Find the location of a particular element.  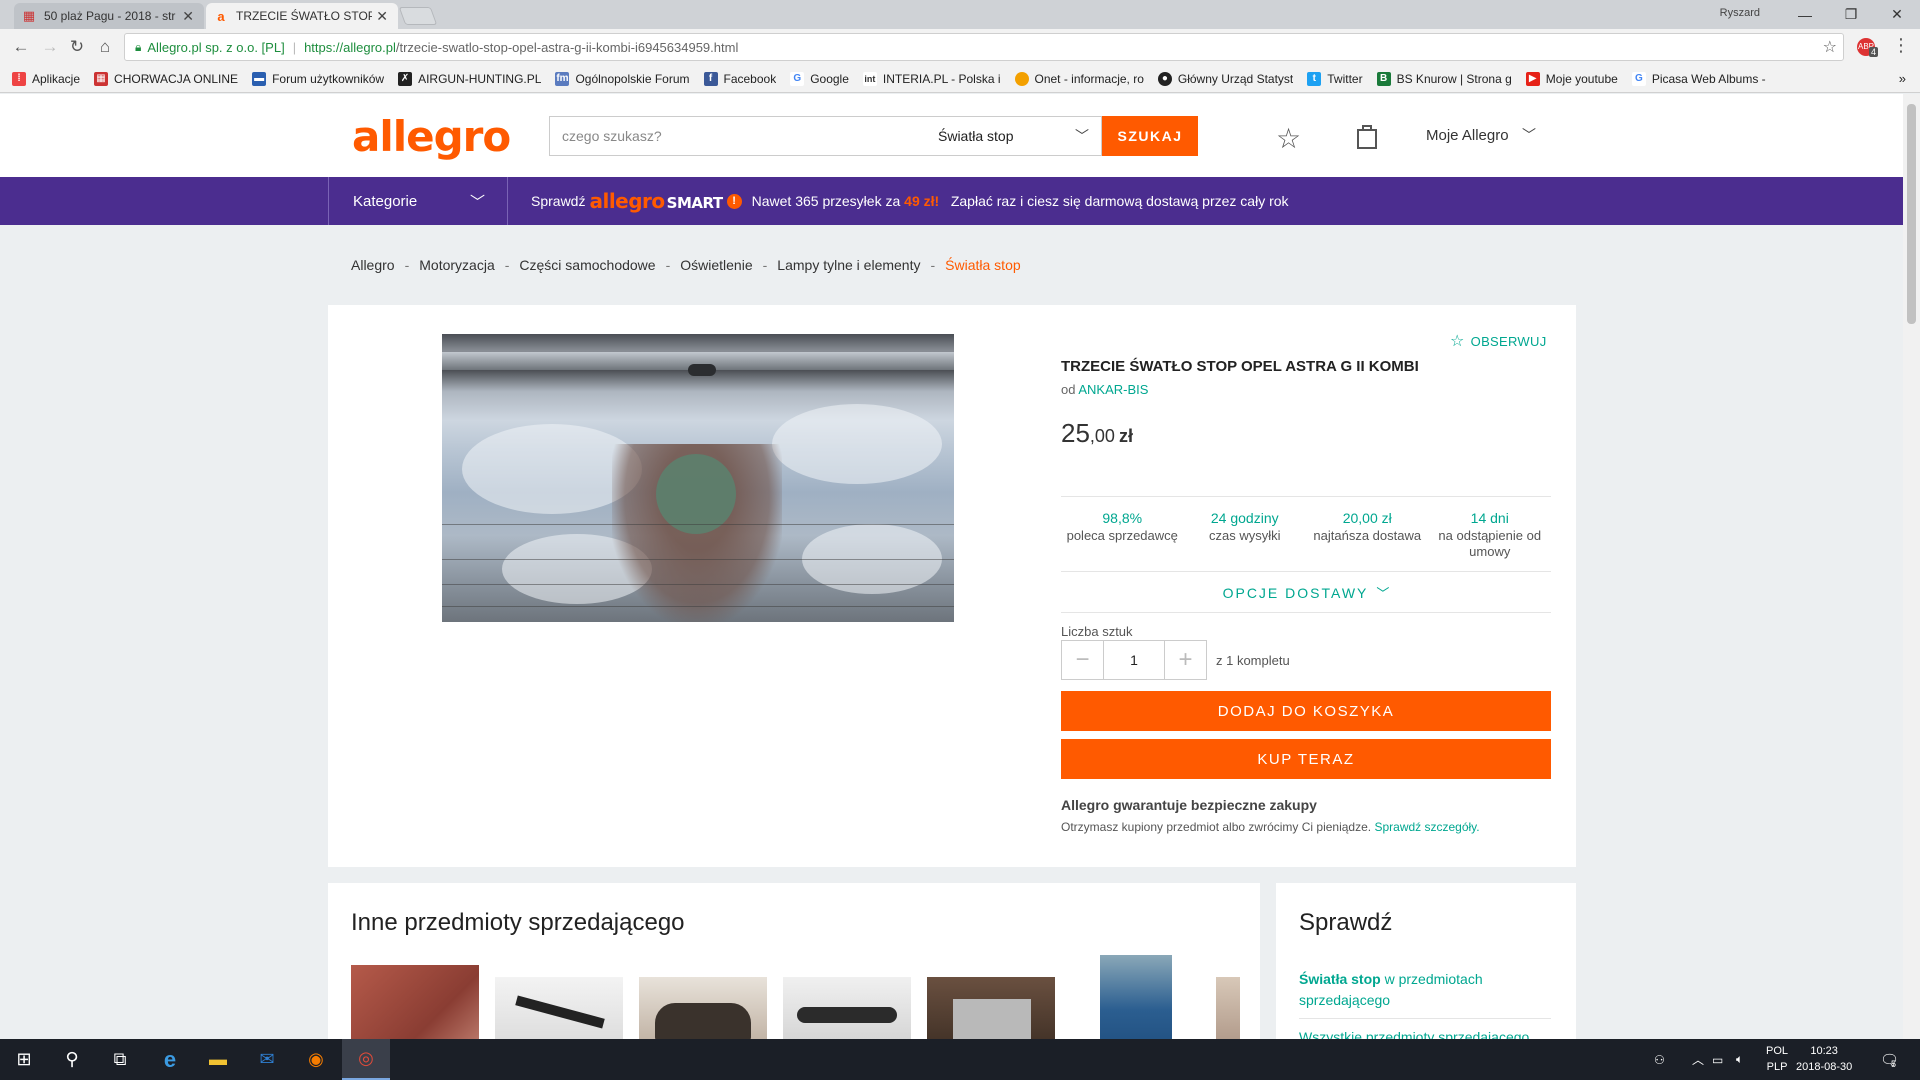

people-icon: ⚇ is located at coordinates (1659, 1059).